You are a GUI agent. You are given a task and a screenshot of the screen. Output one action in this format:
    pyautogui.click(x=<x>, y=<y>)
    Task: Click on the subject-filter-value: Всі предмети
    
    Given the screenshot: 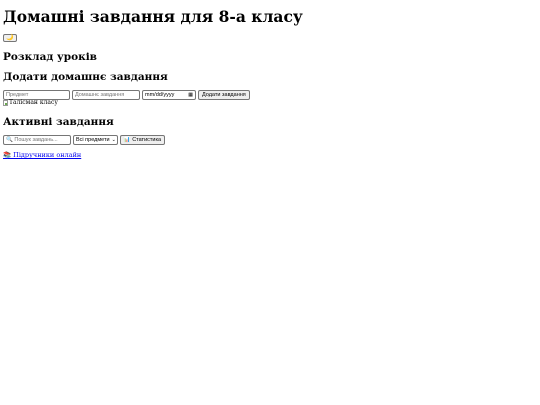 What is the action you would take?
    pyautogui.click(x=93, y=140)
    